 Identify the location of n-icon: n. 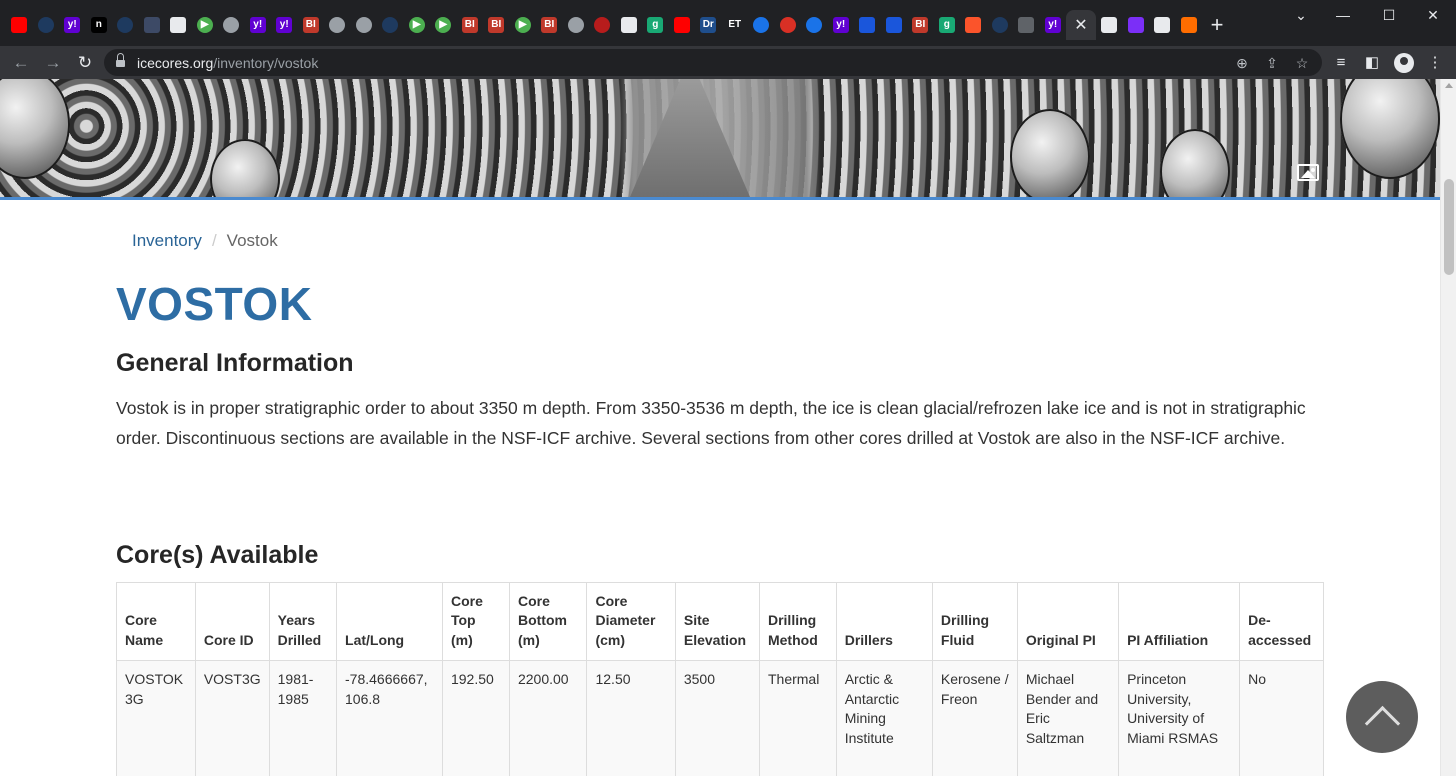
(98, 25).